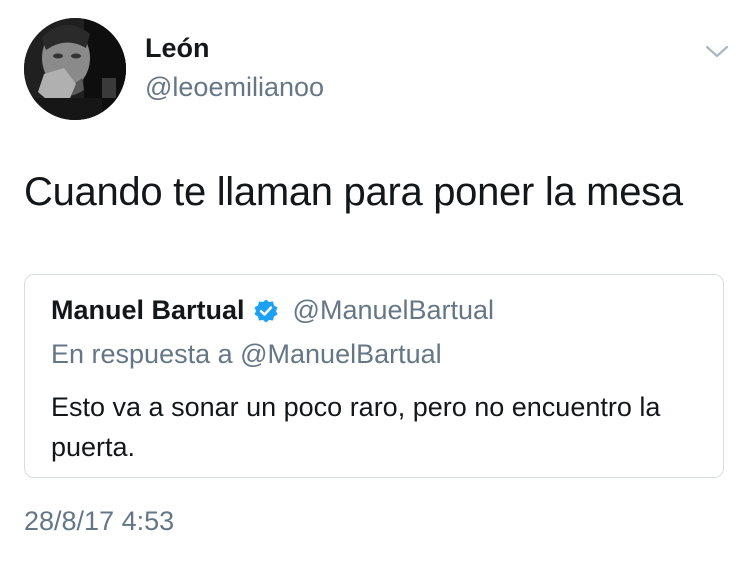  Describe the element at coordinates (393, 310) in the screenshot. I see `quoted-author-handle: @ManuelBartual` at that location.